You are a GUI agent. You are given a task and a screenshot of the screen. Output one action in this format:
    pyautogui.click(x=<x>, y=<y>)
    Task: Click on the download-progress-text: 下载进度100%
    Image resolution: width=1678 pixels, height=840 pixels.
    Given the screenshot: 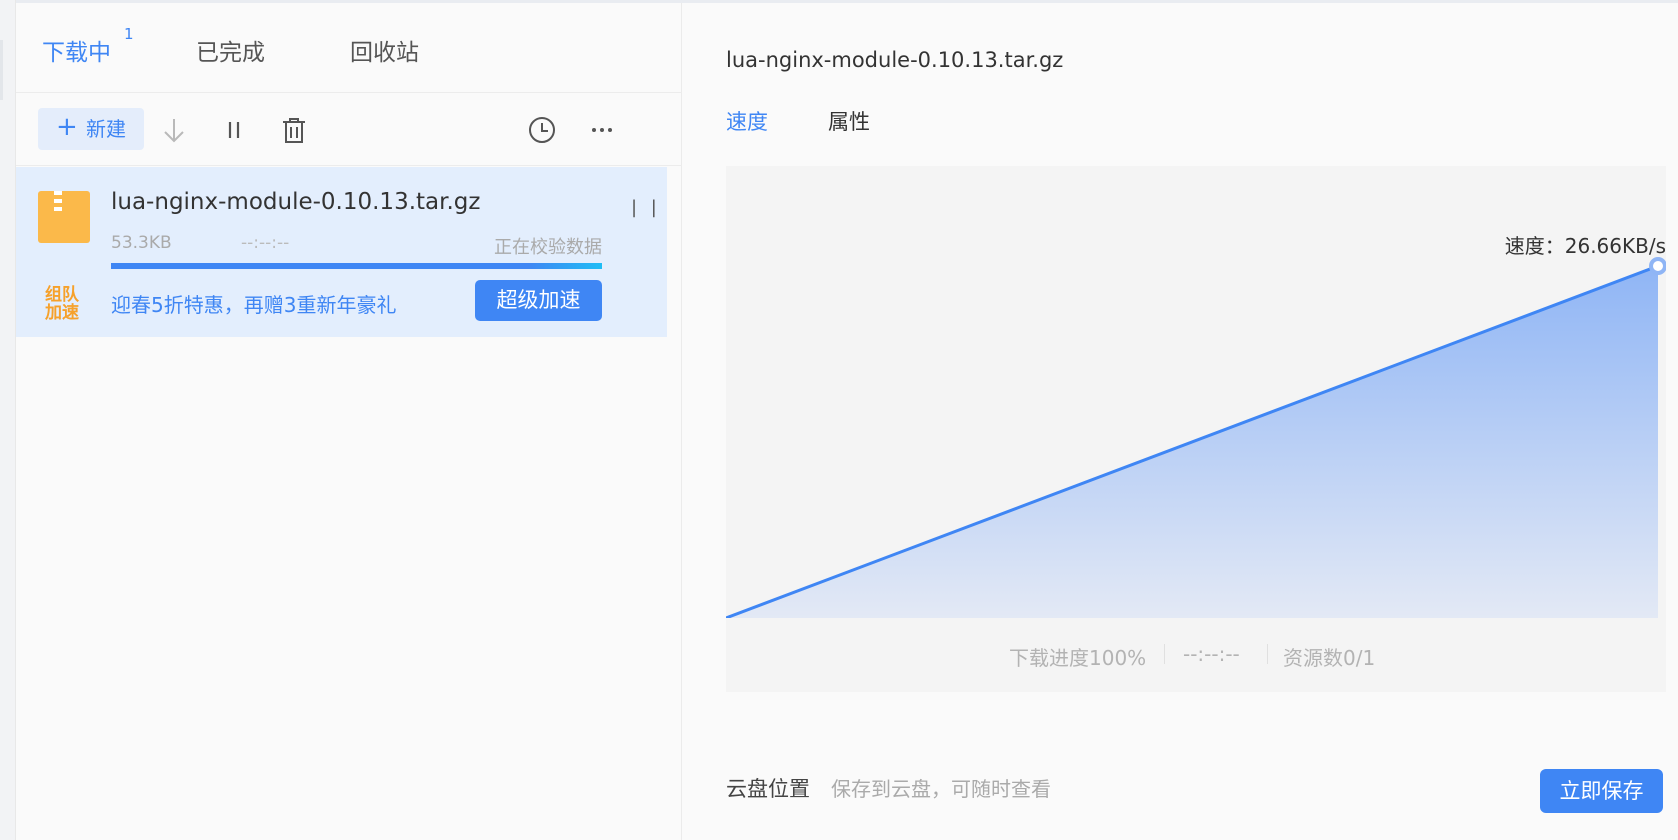 What is the action you would take?
    pyautogui.click(x=1078, y=658)
    